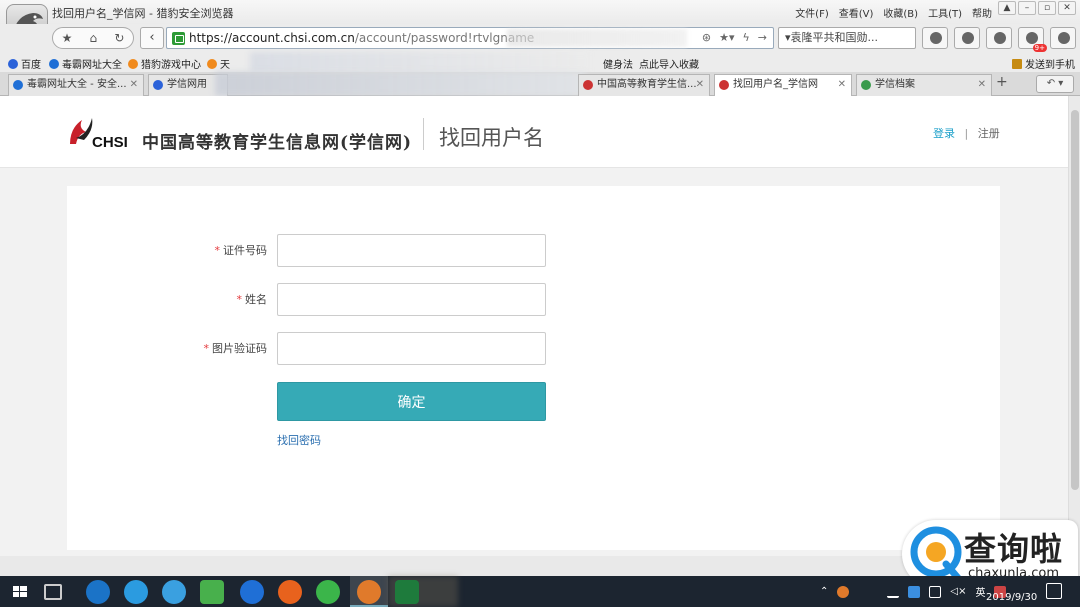 The height and width of the screenshot is (607, 1080). What do you see at coordinates (980, 591) in the screenshot?
I see `ime-indicator: 英` at bounding box center [980, 591].